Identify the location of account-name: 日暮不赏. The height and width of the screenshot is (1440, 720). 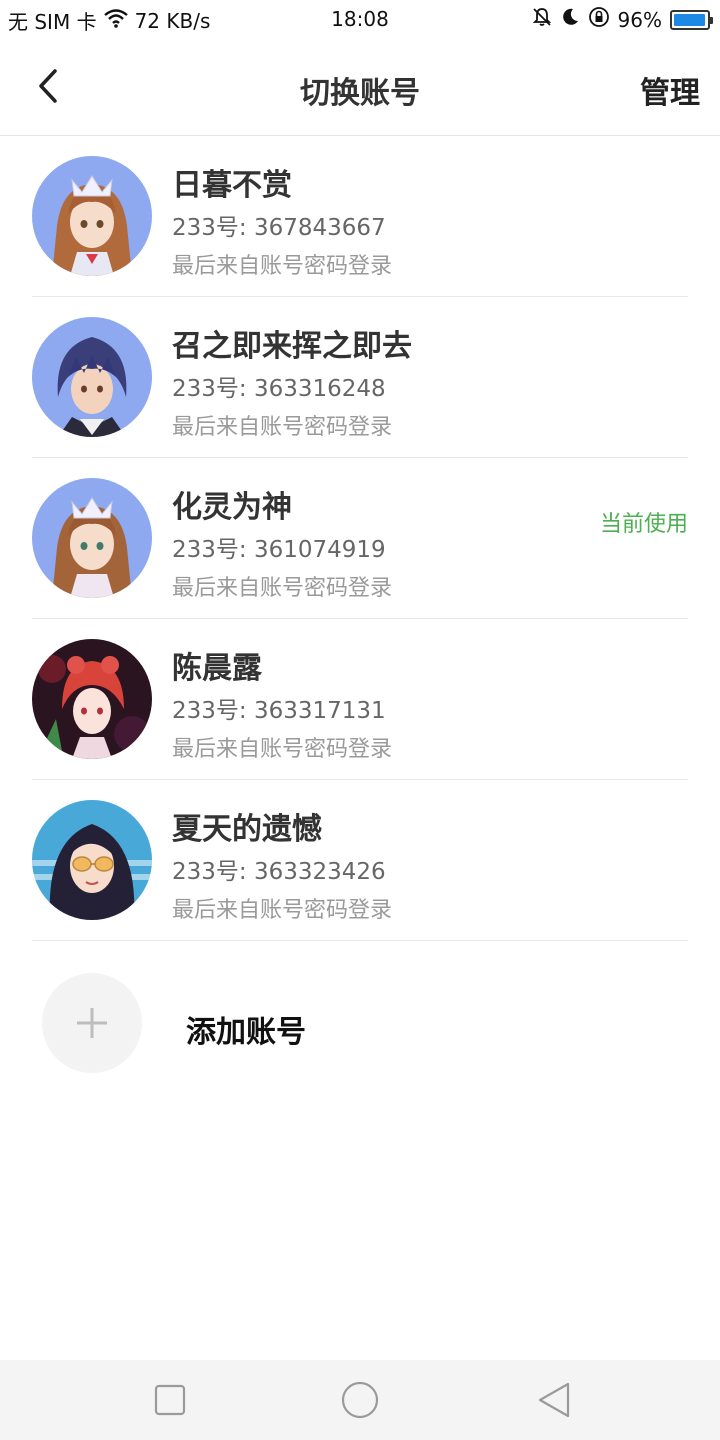
(232, 185).